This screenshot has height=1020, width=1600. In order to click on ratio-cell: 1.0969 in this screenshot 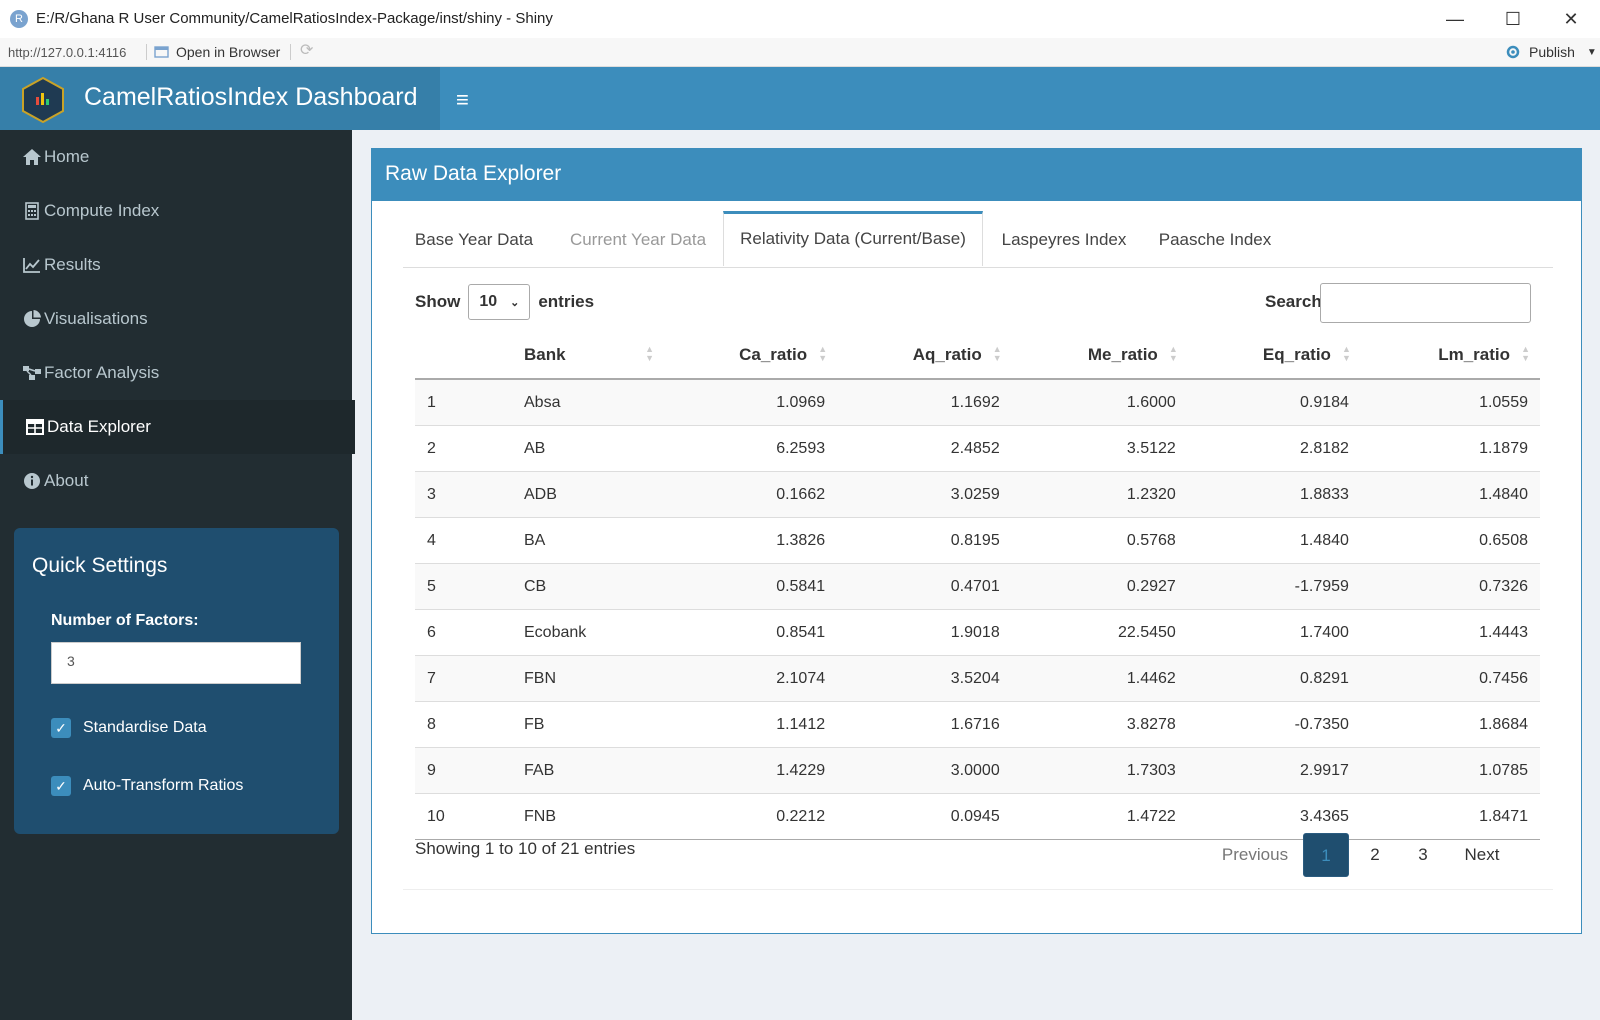, I will do `click(751, 402)`.